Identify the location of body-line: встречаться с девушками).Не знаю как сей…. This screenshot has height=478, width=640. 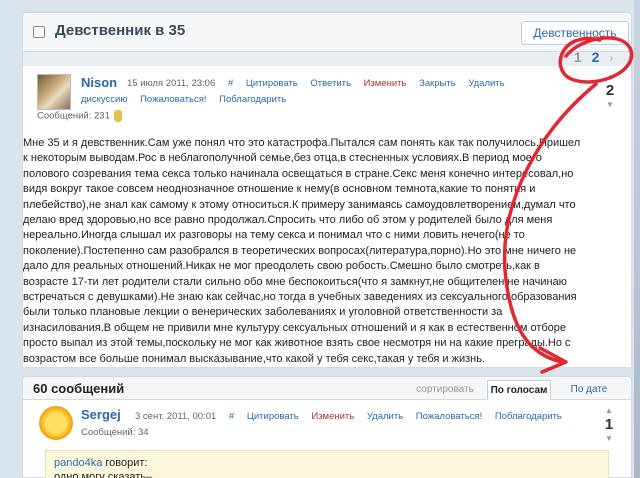
(300, 297).